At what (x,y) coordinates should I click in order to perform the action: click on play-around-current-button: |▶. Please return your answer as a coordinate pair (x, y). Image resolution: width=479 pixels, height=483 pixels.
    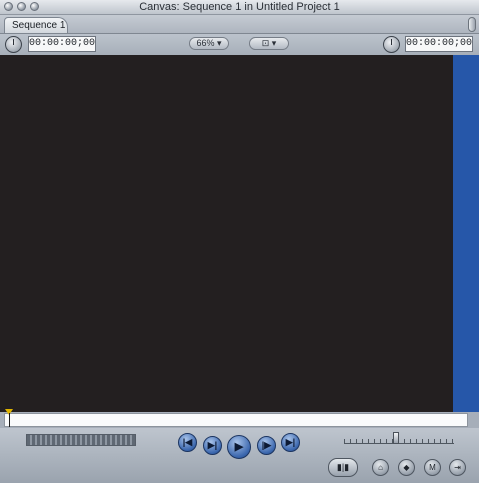
    Looking at the image, I should click on (266, 445).